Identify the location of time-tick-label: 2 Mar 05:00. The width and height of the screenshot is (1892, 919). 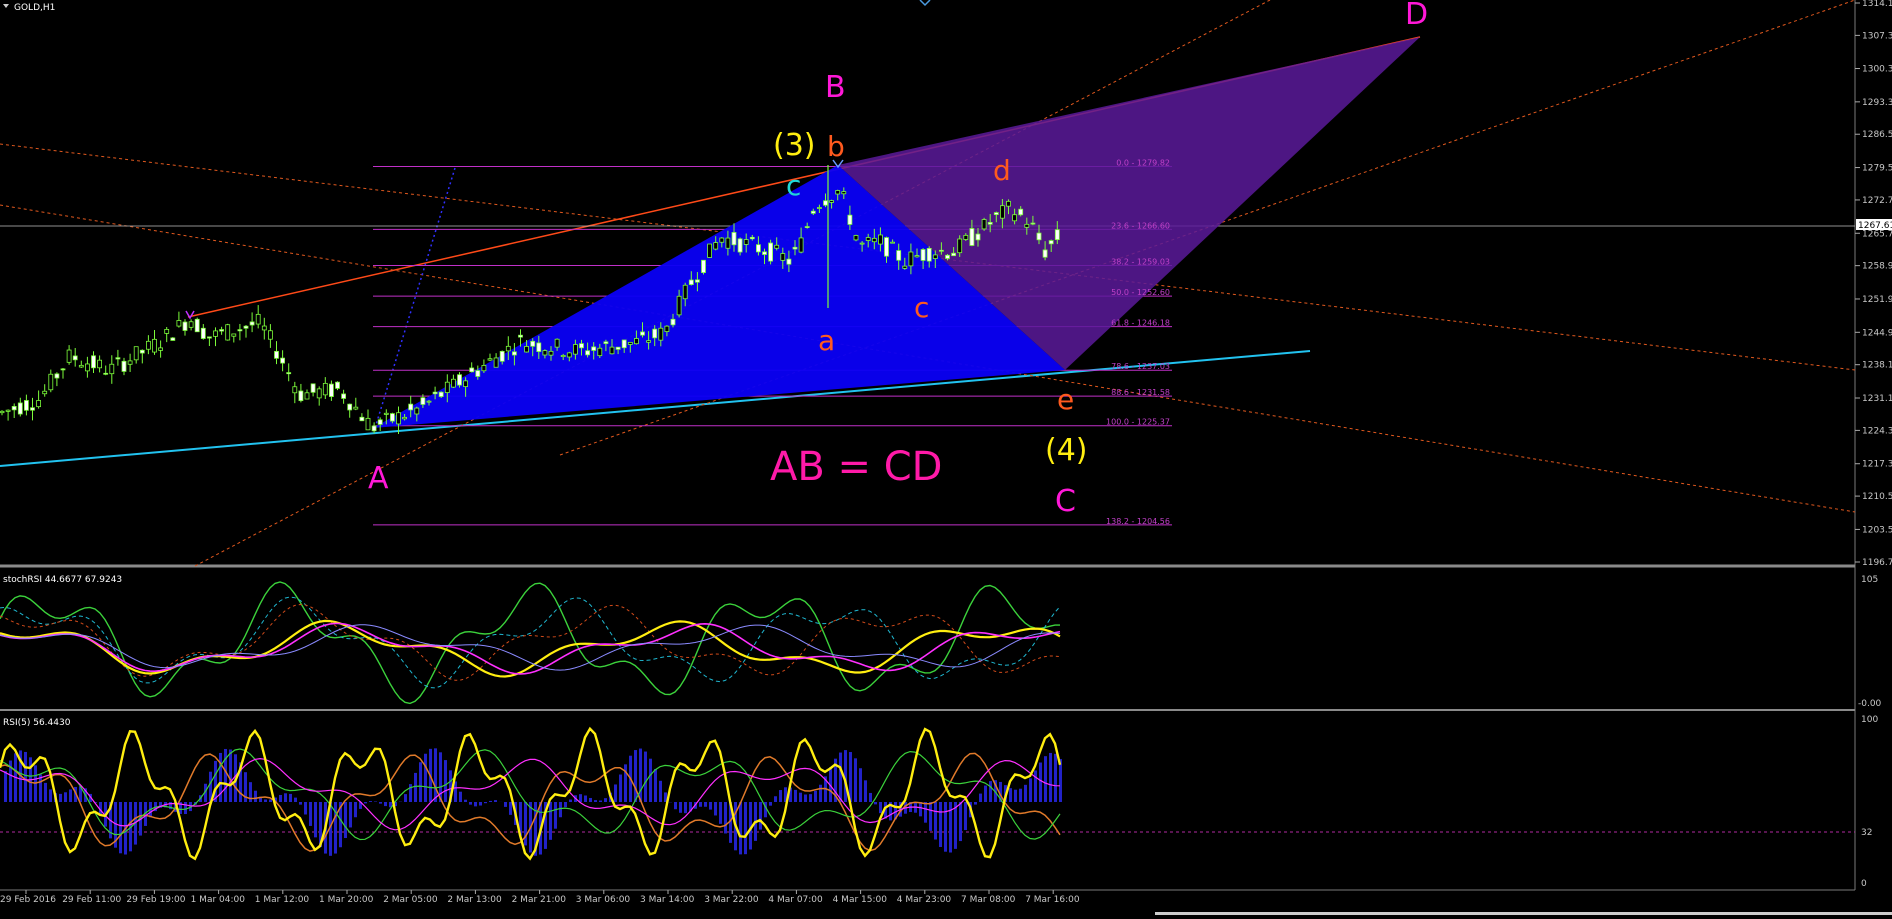
(410, 900).